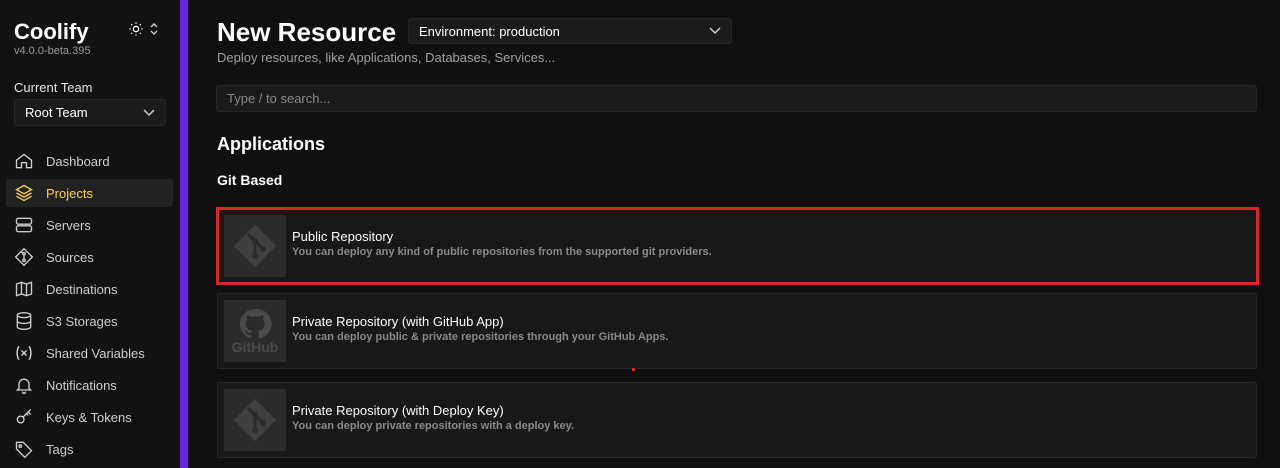  I want to click on sidebar-item-label: Destinations, so click(82, 289).